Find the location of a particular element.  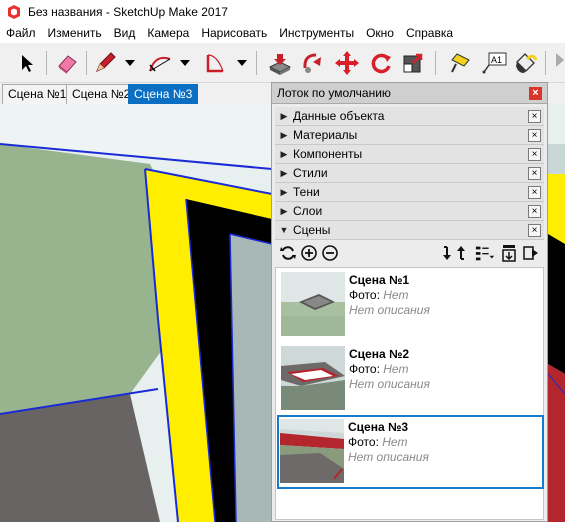

rectangle-dropdown is located at coordinates (242, 63).